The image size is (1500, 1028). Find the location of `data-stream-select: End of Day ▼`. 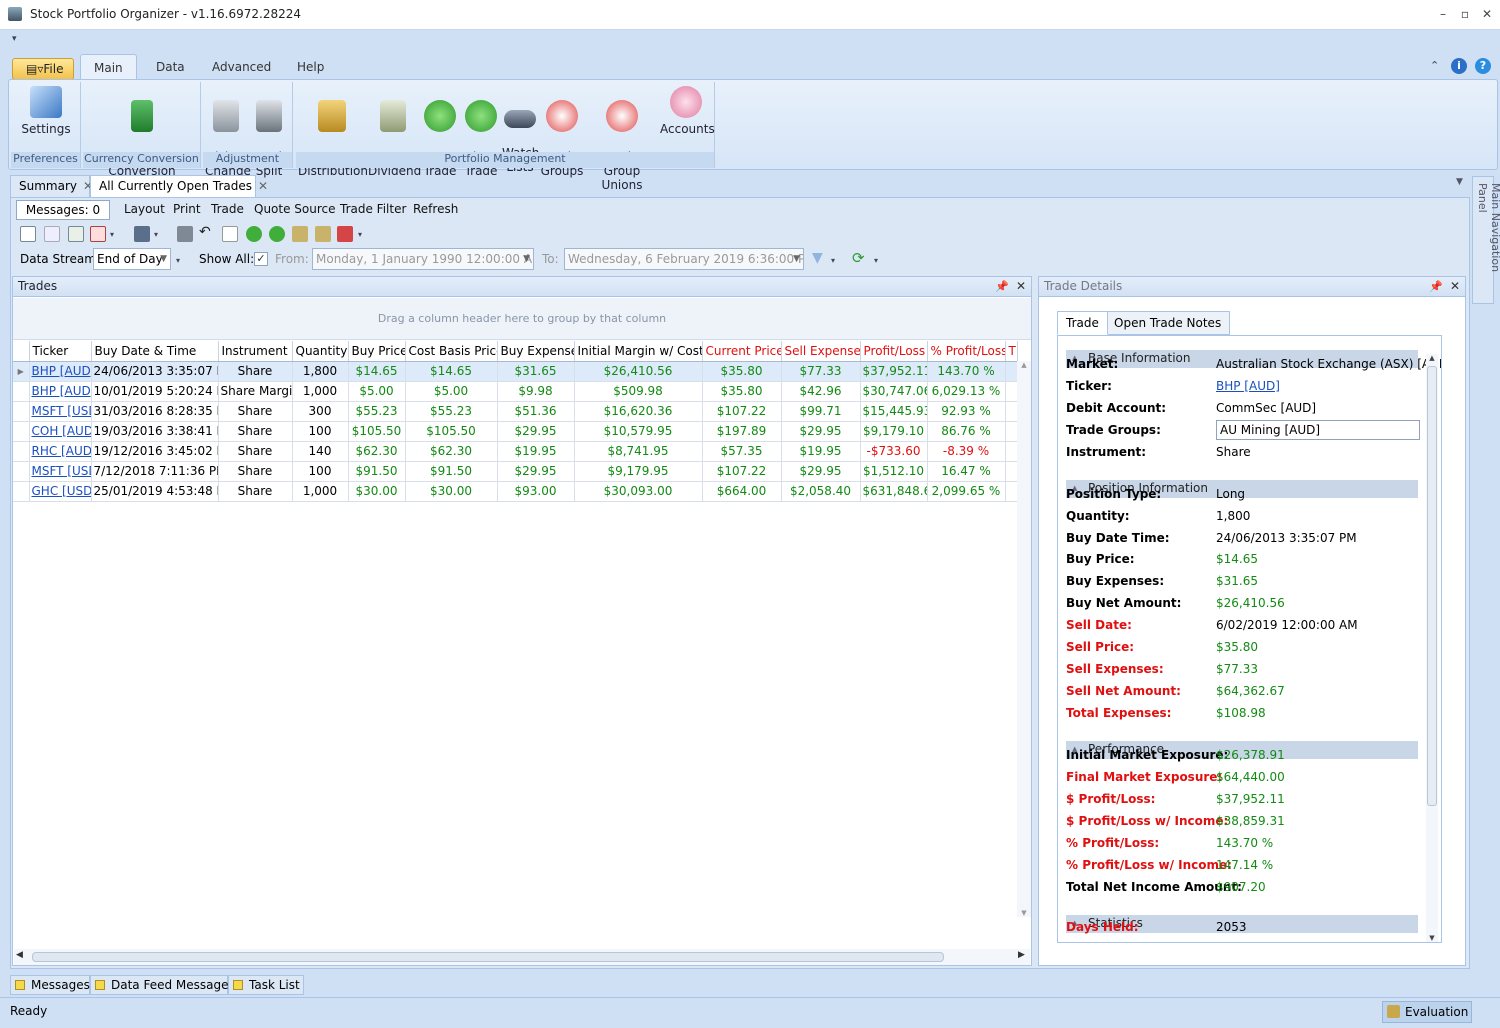

data-stream-select: End of Day ▼ is located at coordinates (132, 259).